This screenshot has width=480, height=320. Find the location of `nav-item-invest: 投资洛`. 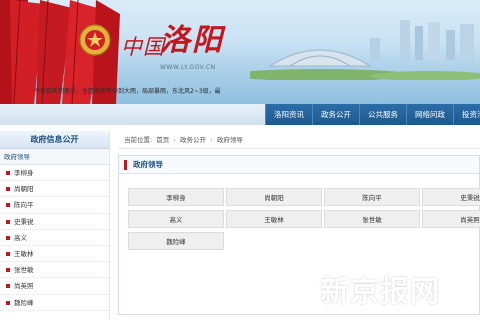

nav-item-invest: 投资洛 is located at coordinates (466, 114).